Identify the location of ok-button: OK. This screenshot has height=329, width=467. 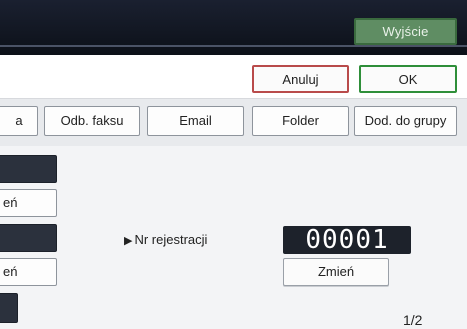
(408, 79).